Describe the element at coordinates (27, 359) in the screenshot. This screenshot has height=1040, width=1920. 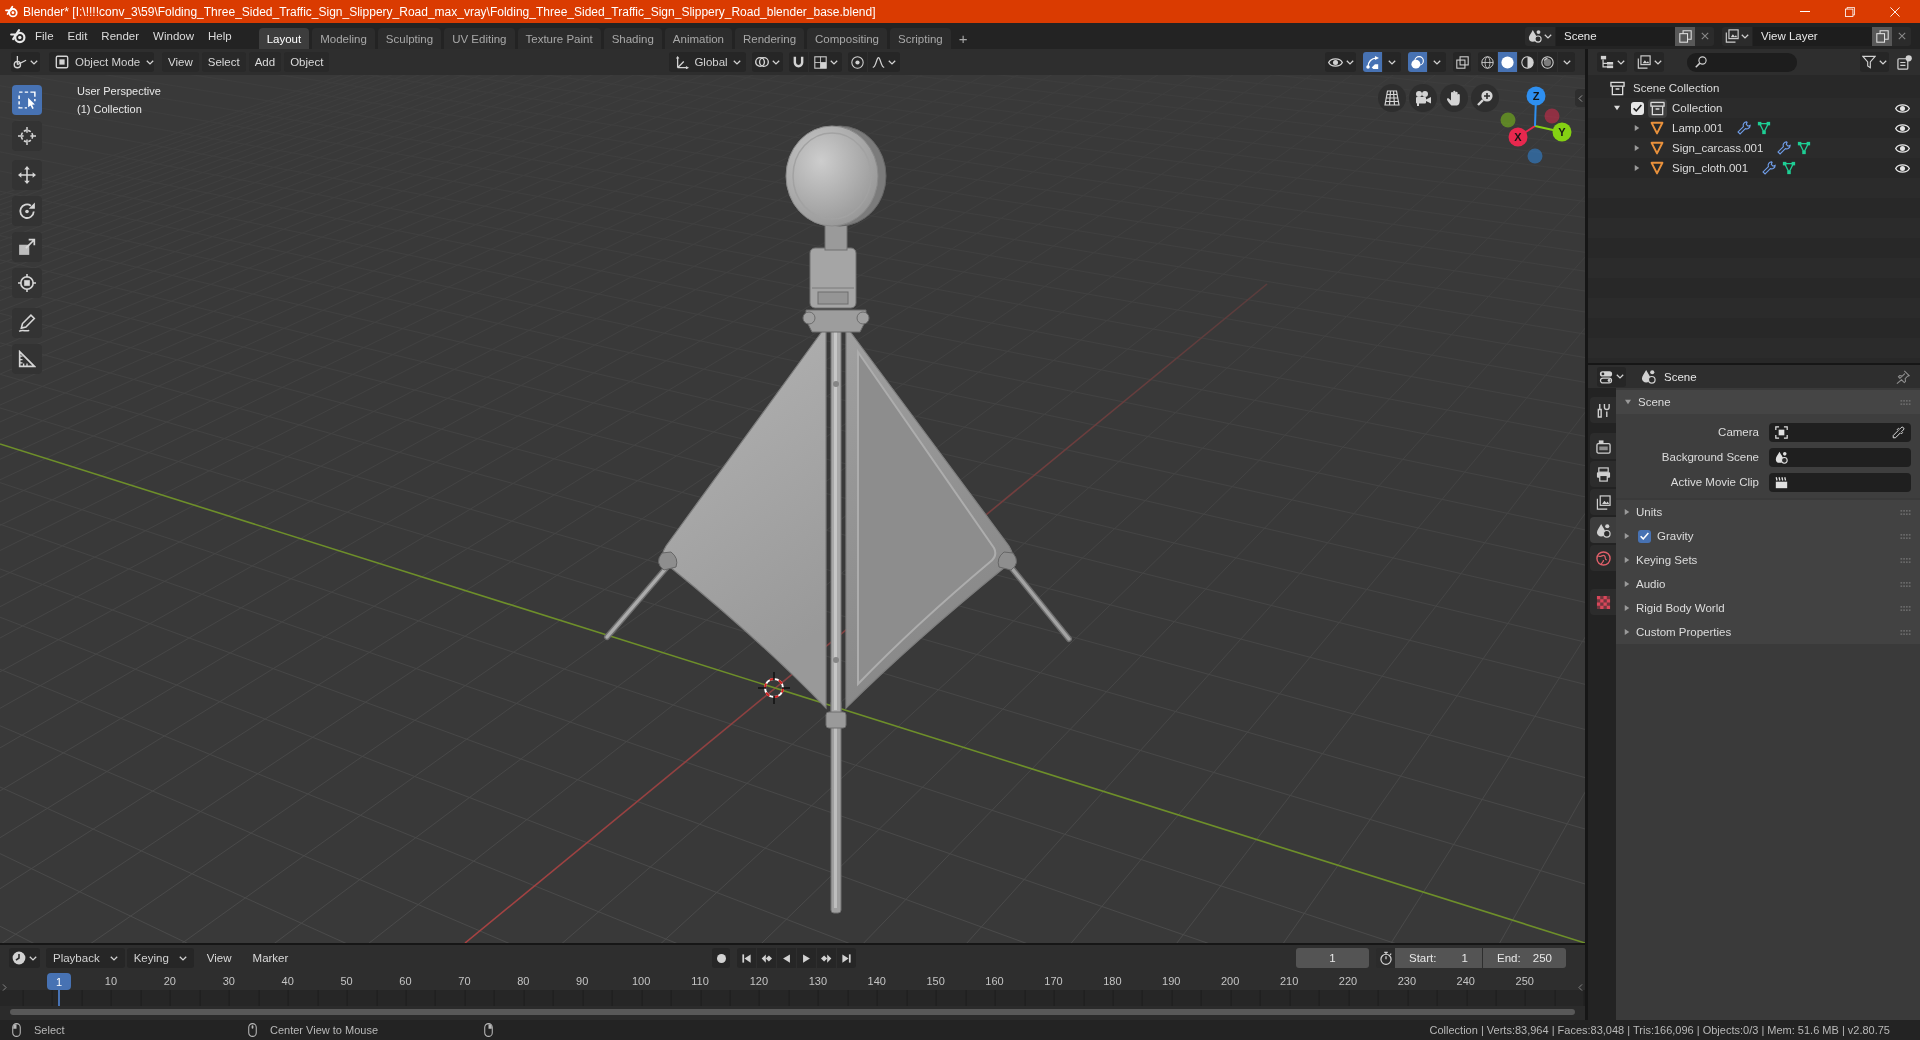
I see `measure-tool` at that location.